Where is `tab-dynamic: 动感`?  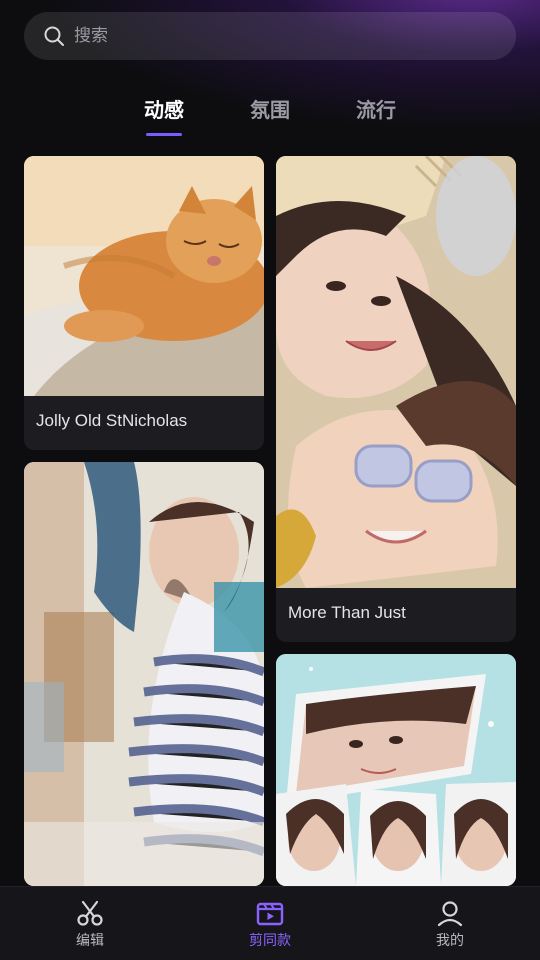 tab-dynamic: 动感 is located at coordinates (164, 115).